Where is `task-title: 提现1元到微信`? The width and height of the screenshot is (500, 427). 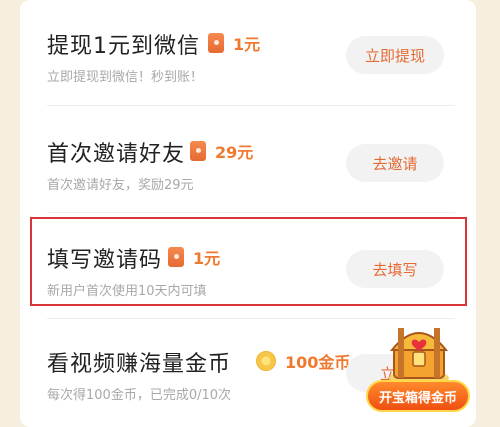
task-title: 提现1元到微信 is located at coordinates (123, 46).